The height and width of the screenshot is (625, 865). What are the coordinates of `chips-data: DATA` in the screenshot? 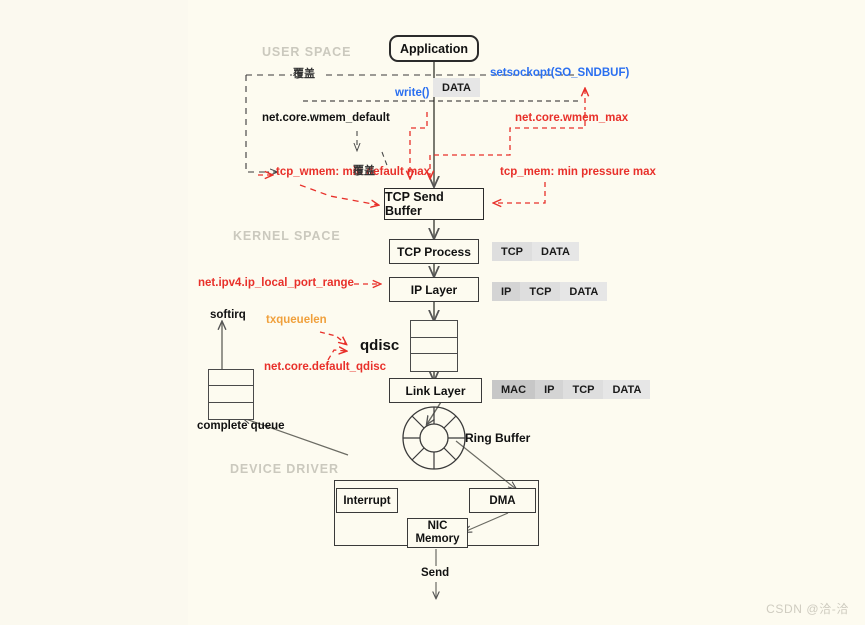 It's located at (456, 87).